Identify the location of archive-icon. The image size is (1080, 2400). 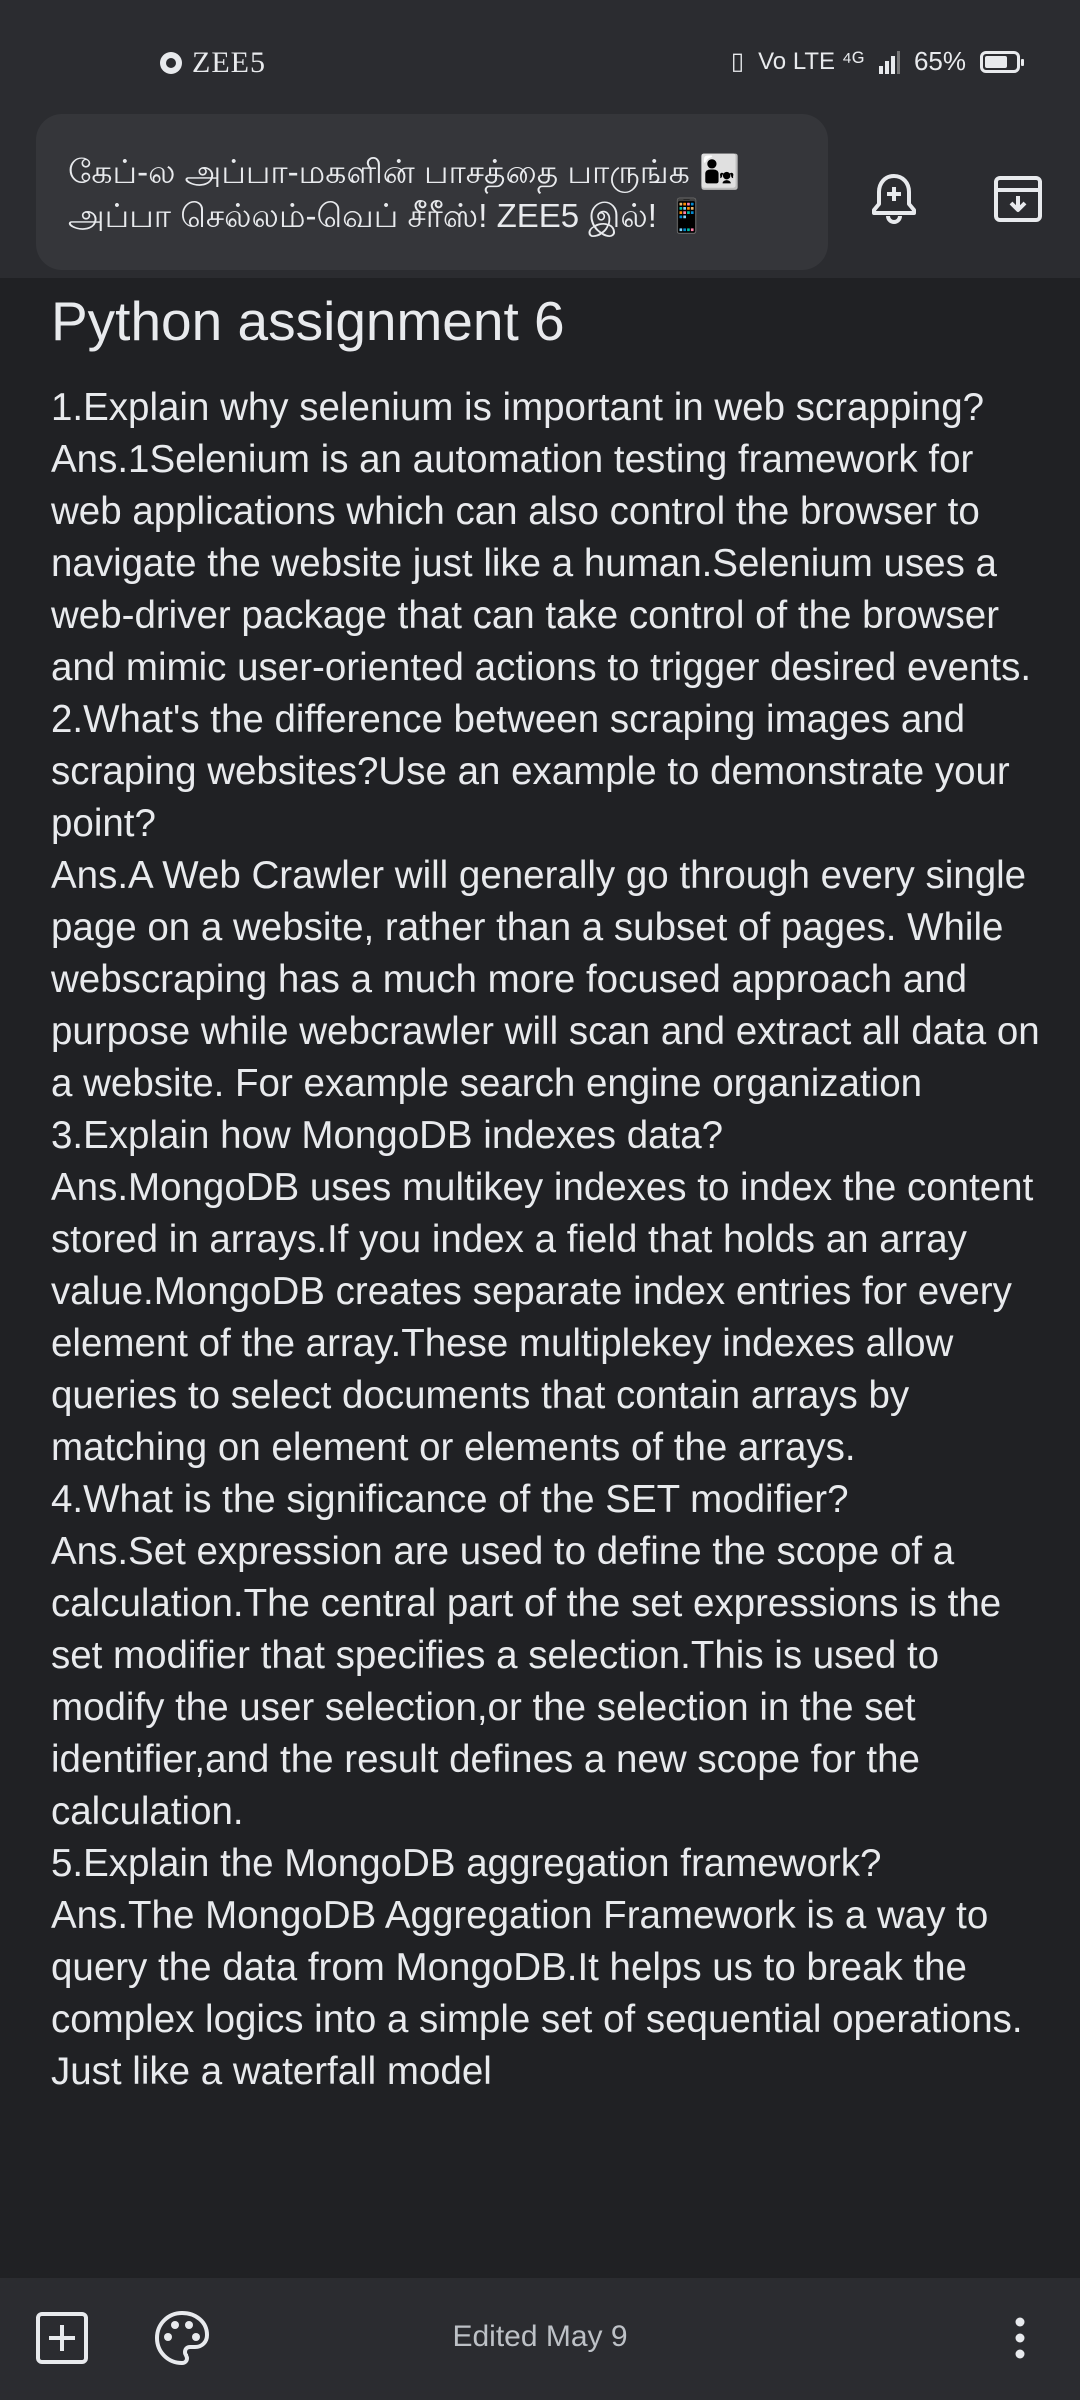
(1018, 199).